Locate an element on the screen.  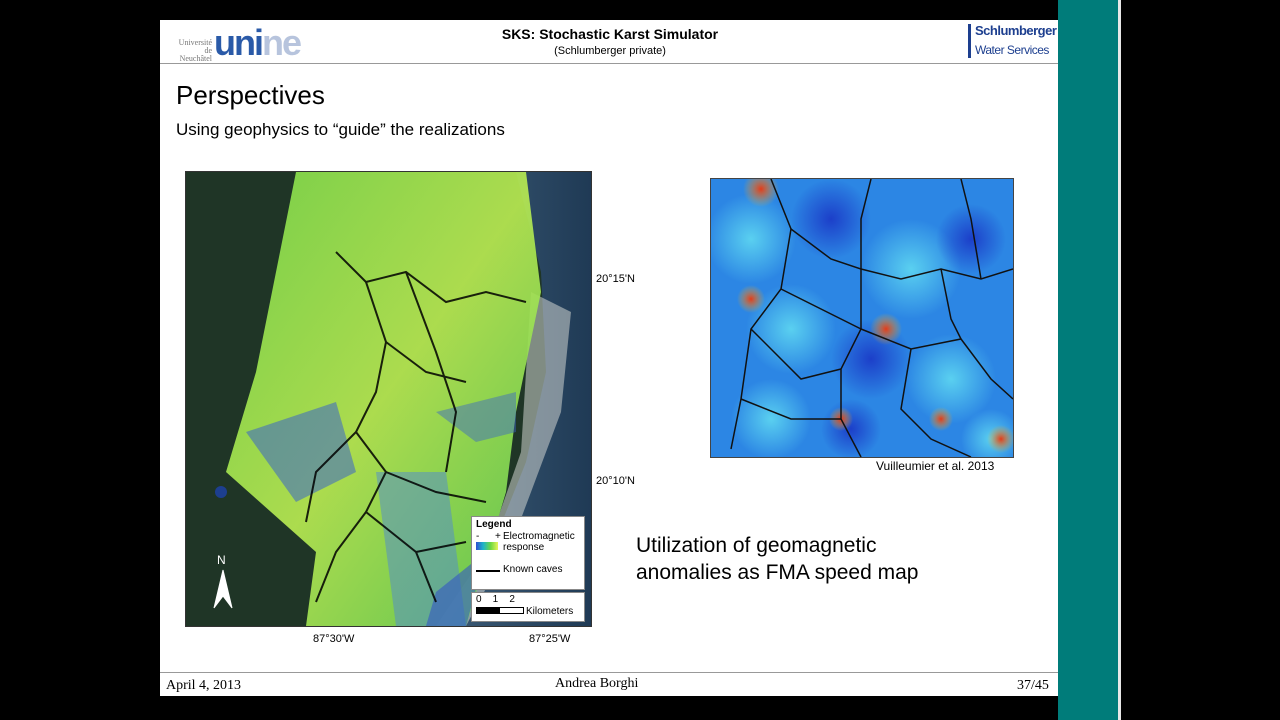
lon-label-1: 87°30'W is located at coordinates (334, 639).